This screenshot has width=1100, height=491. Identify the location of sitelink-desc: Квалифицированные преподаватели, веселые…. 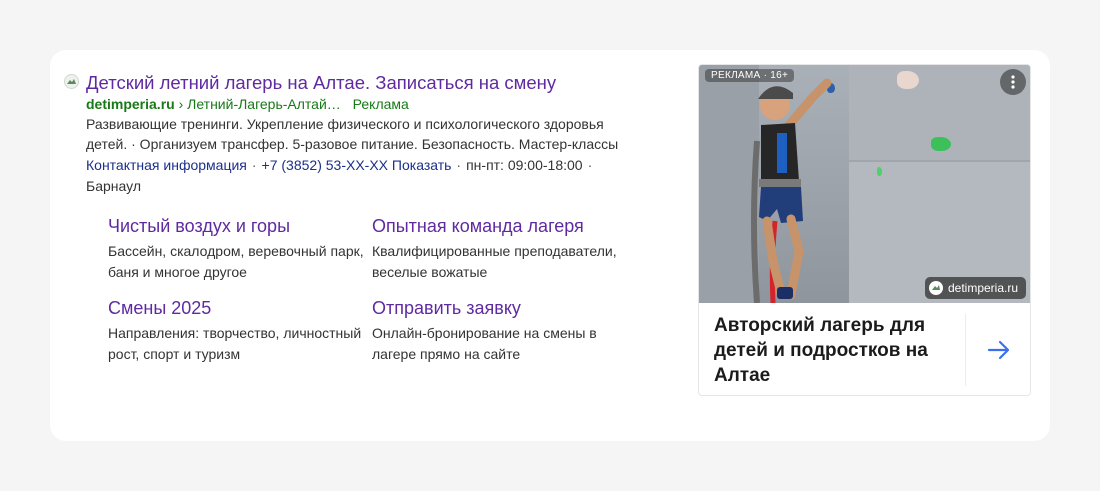
(494, 261).